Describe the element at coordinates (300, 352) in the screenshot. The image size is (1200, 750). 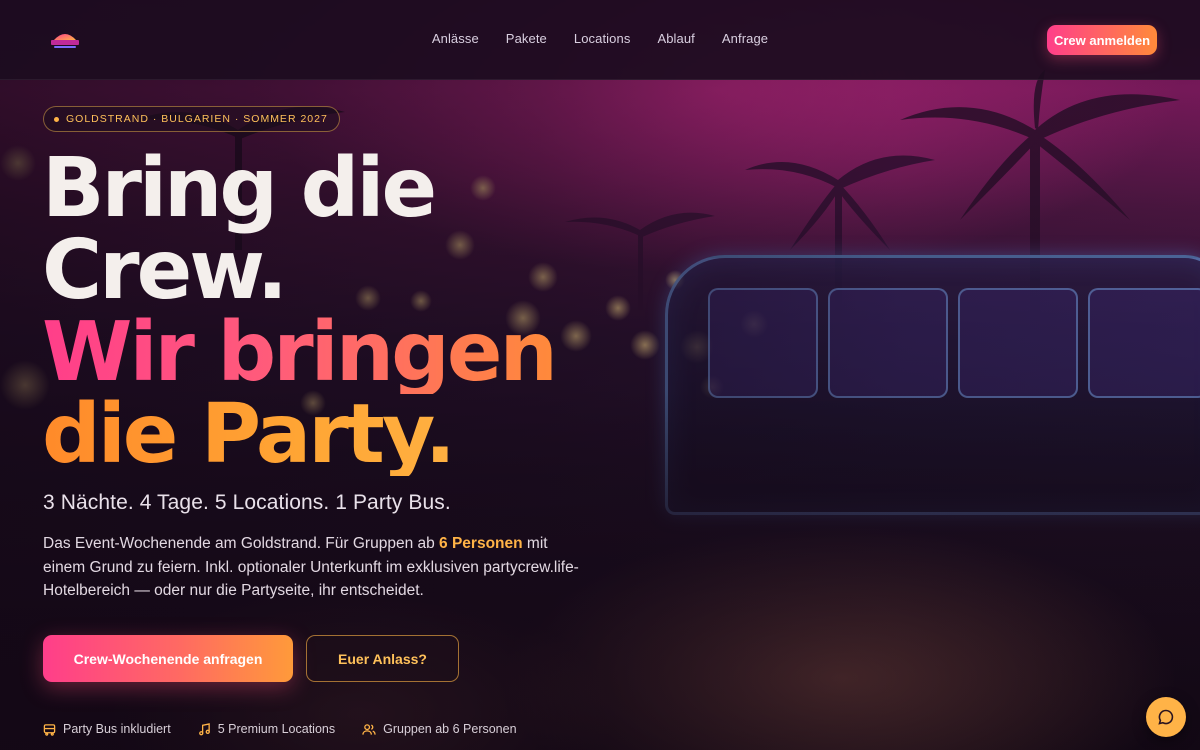
I see `headline-line-3: Wir bringen` at that location.